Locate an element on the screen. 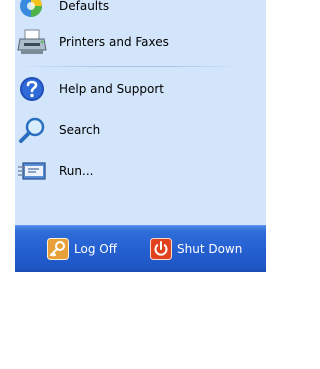  search-icon is located at coordinates (33, 130).